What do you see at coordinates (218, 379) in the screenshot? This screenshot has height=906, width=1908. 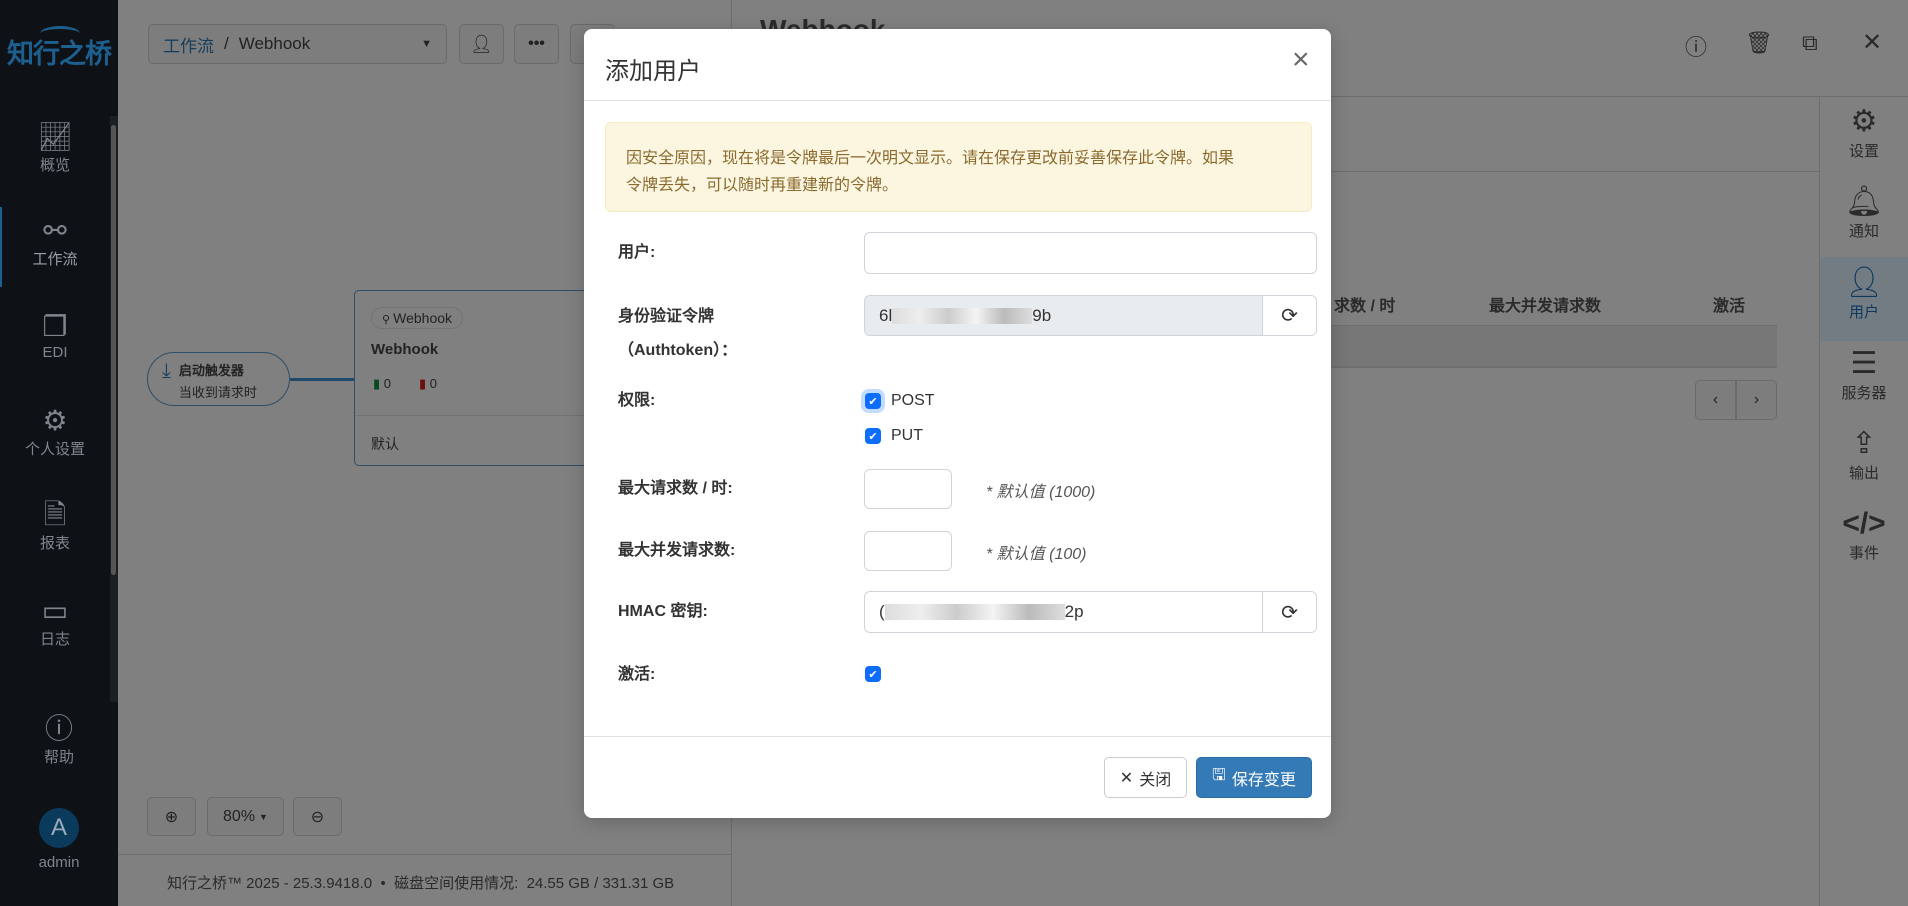 I see `trigger-node: ⤓ 启动触发器 当收到请求时` at bounding box center [218, 379].